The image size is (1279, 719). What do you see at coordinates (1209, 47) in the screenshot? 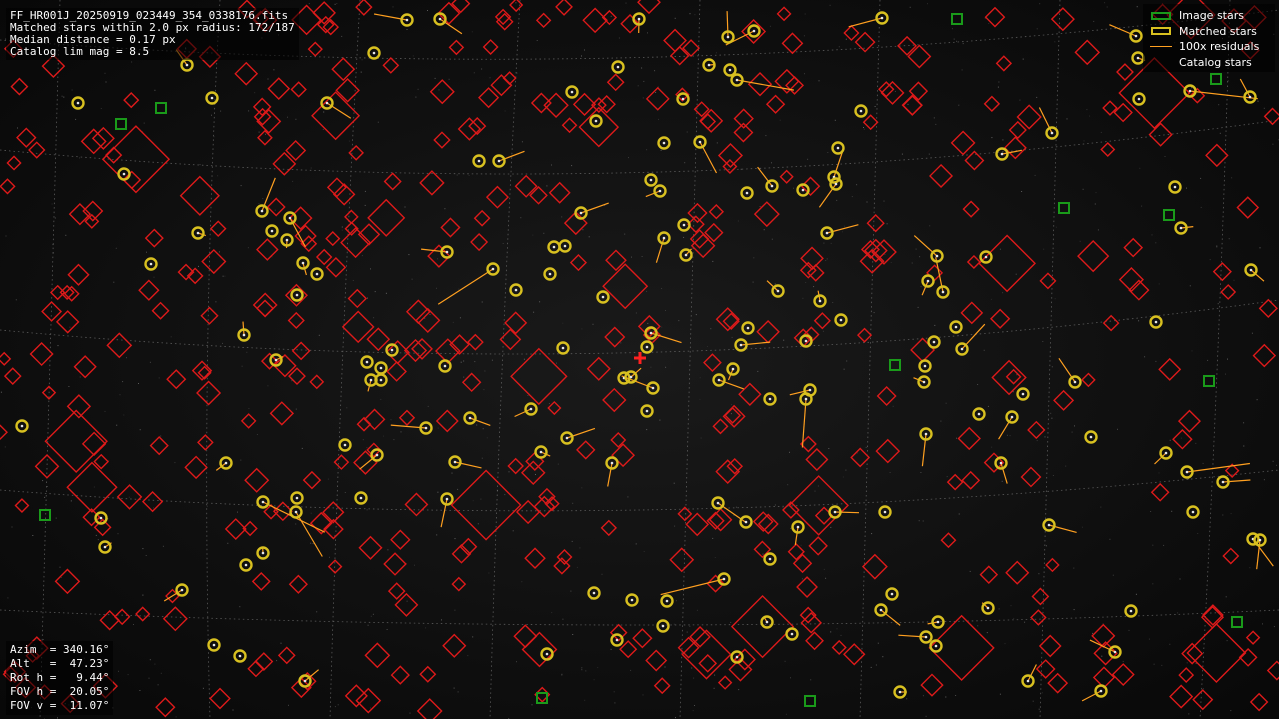
I see `legend-item-residuals: 100x residuals` at bounding box center [1209, 47].